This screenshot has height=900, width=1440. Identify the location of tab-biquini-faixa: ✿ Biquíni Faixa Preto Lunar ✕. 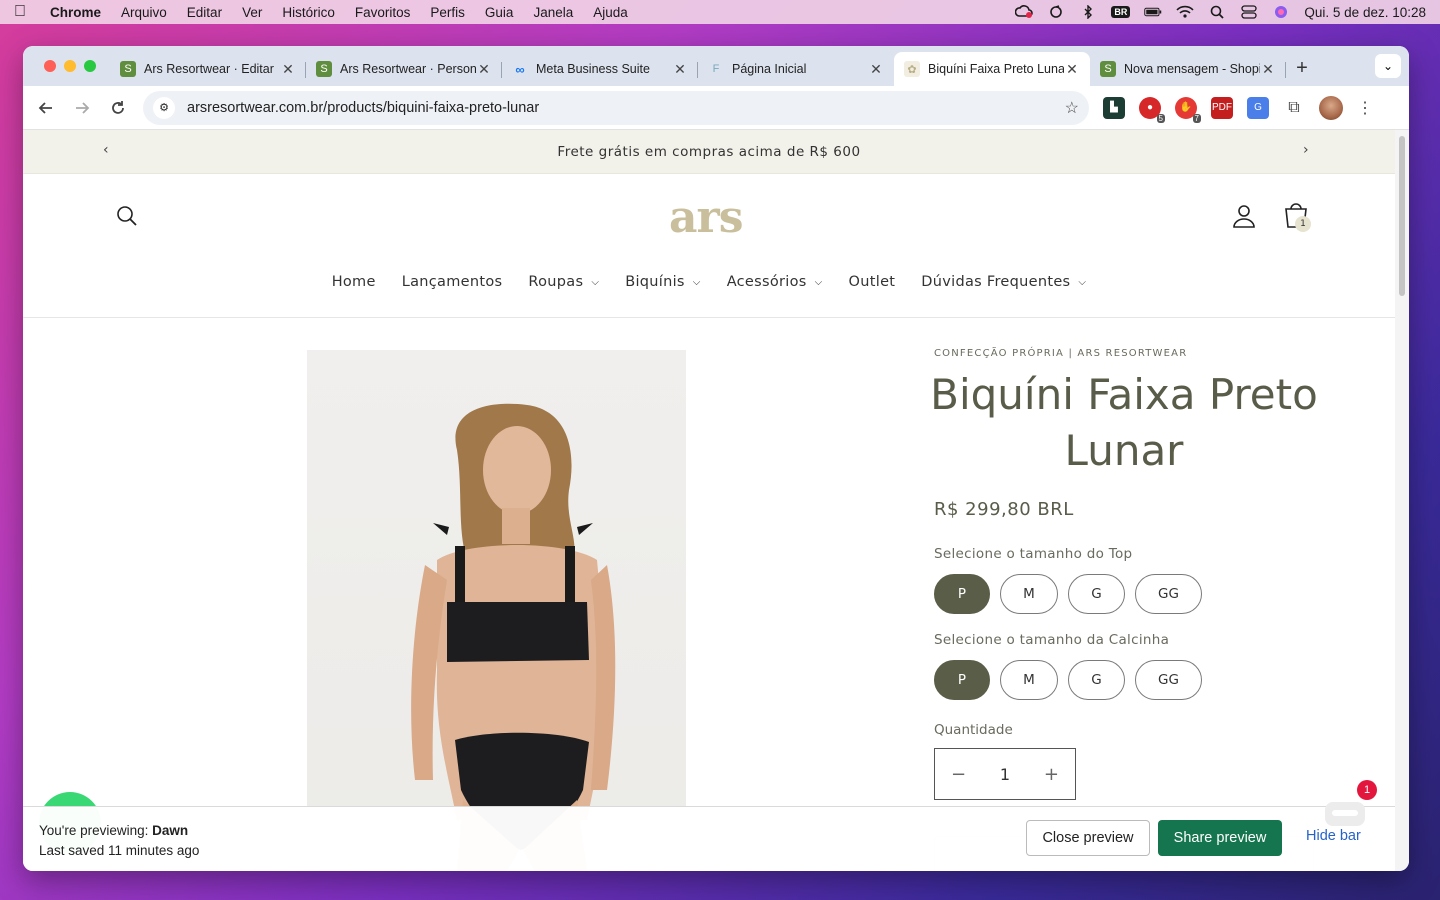
(992, 69).